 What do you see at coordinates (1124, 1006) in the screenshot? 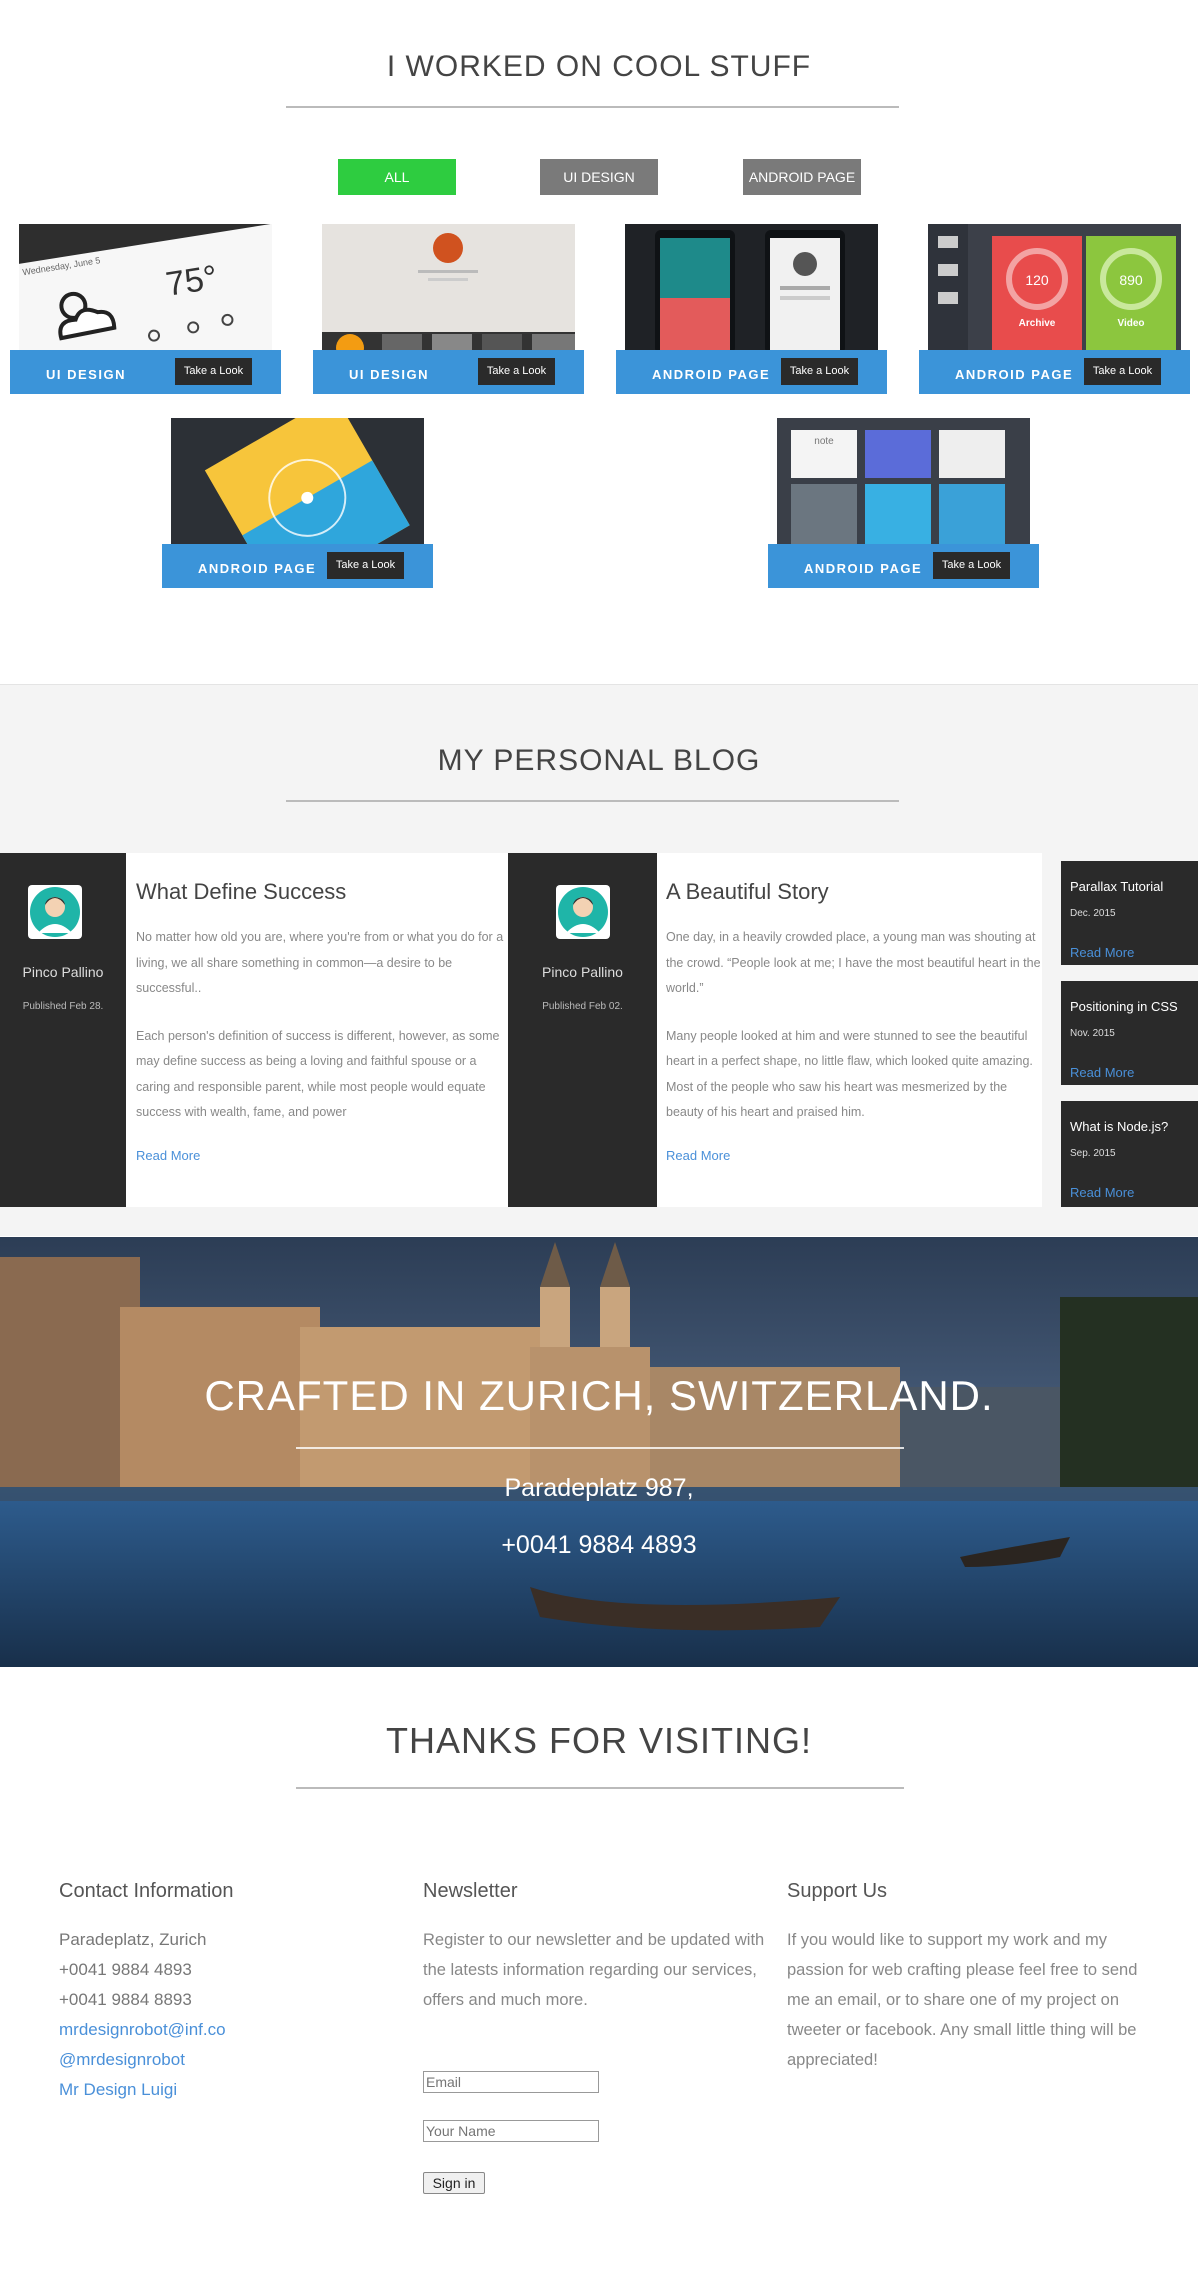
I see `sidebar-post-title: Positioning in CSS` at bounding box center [1124, 1006].